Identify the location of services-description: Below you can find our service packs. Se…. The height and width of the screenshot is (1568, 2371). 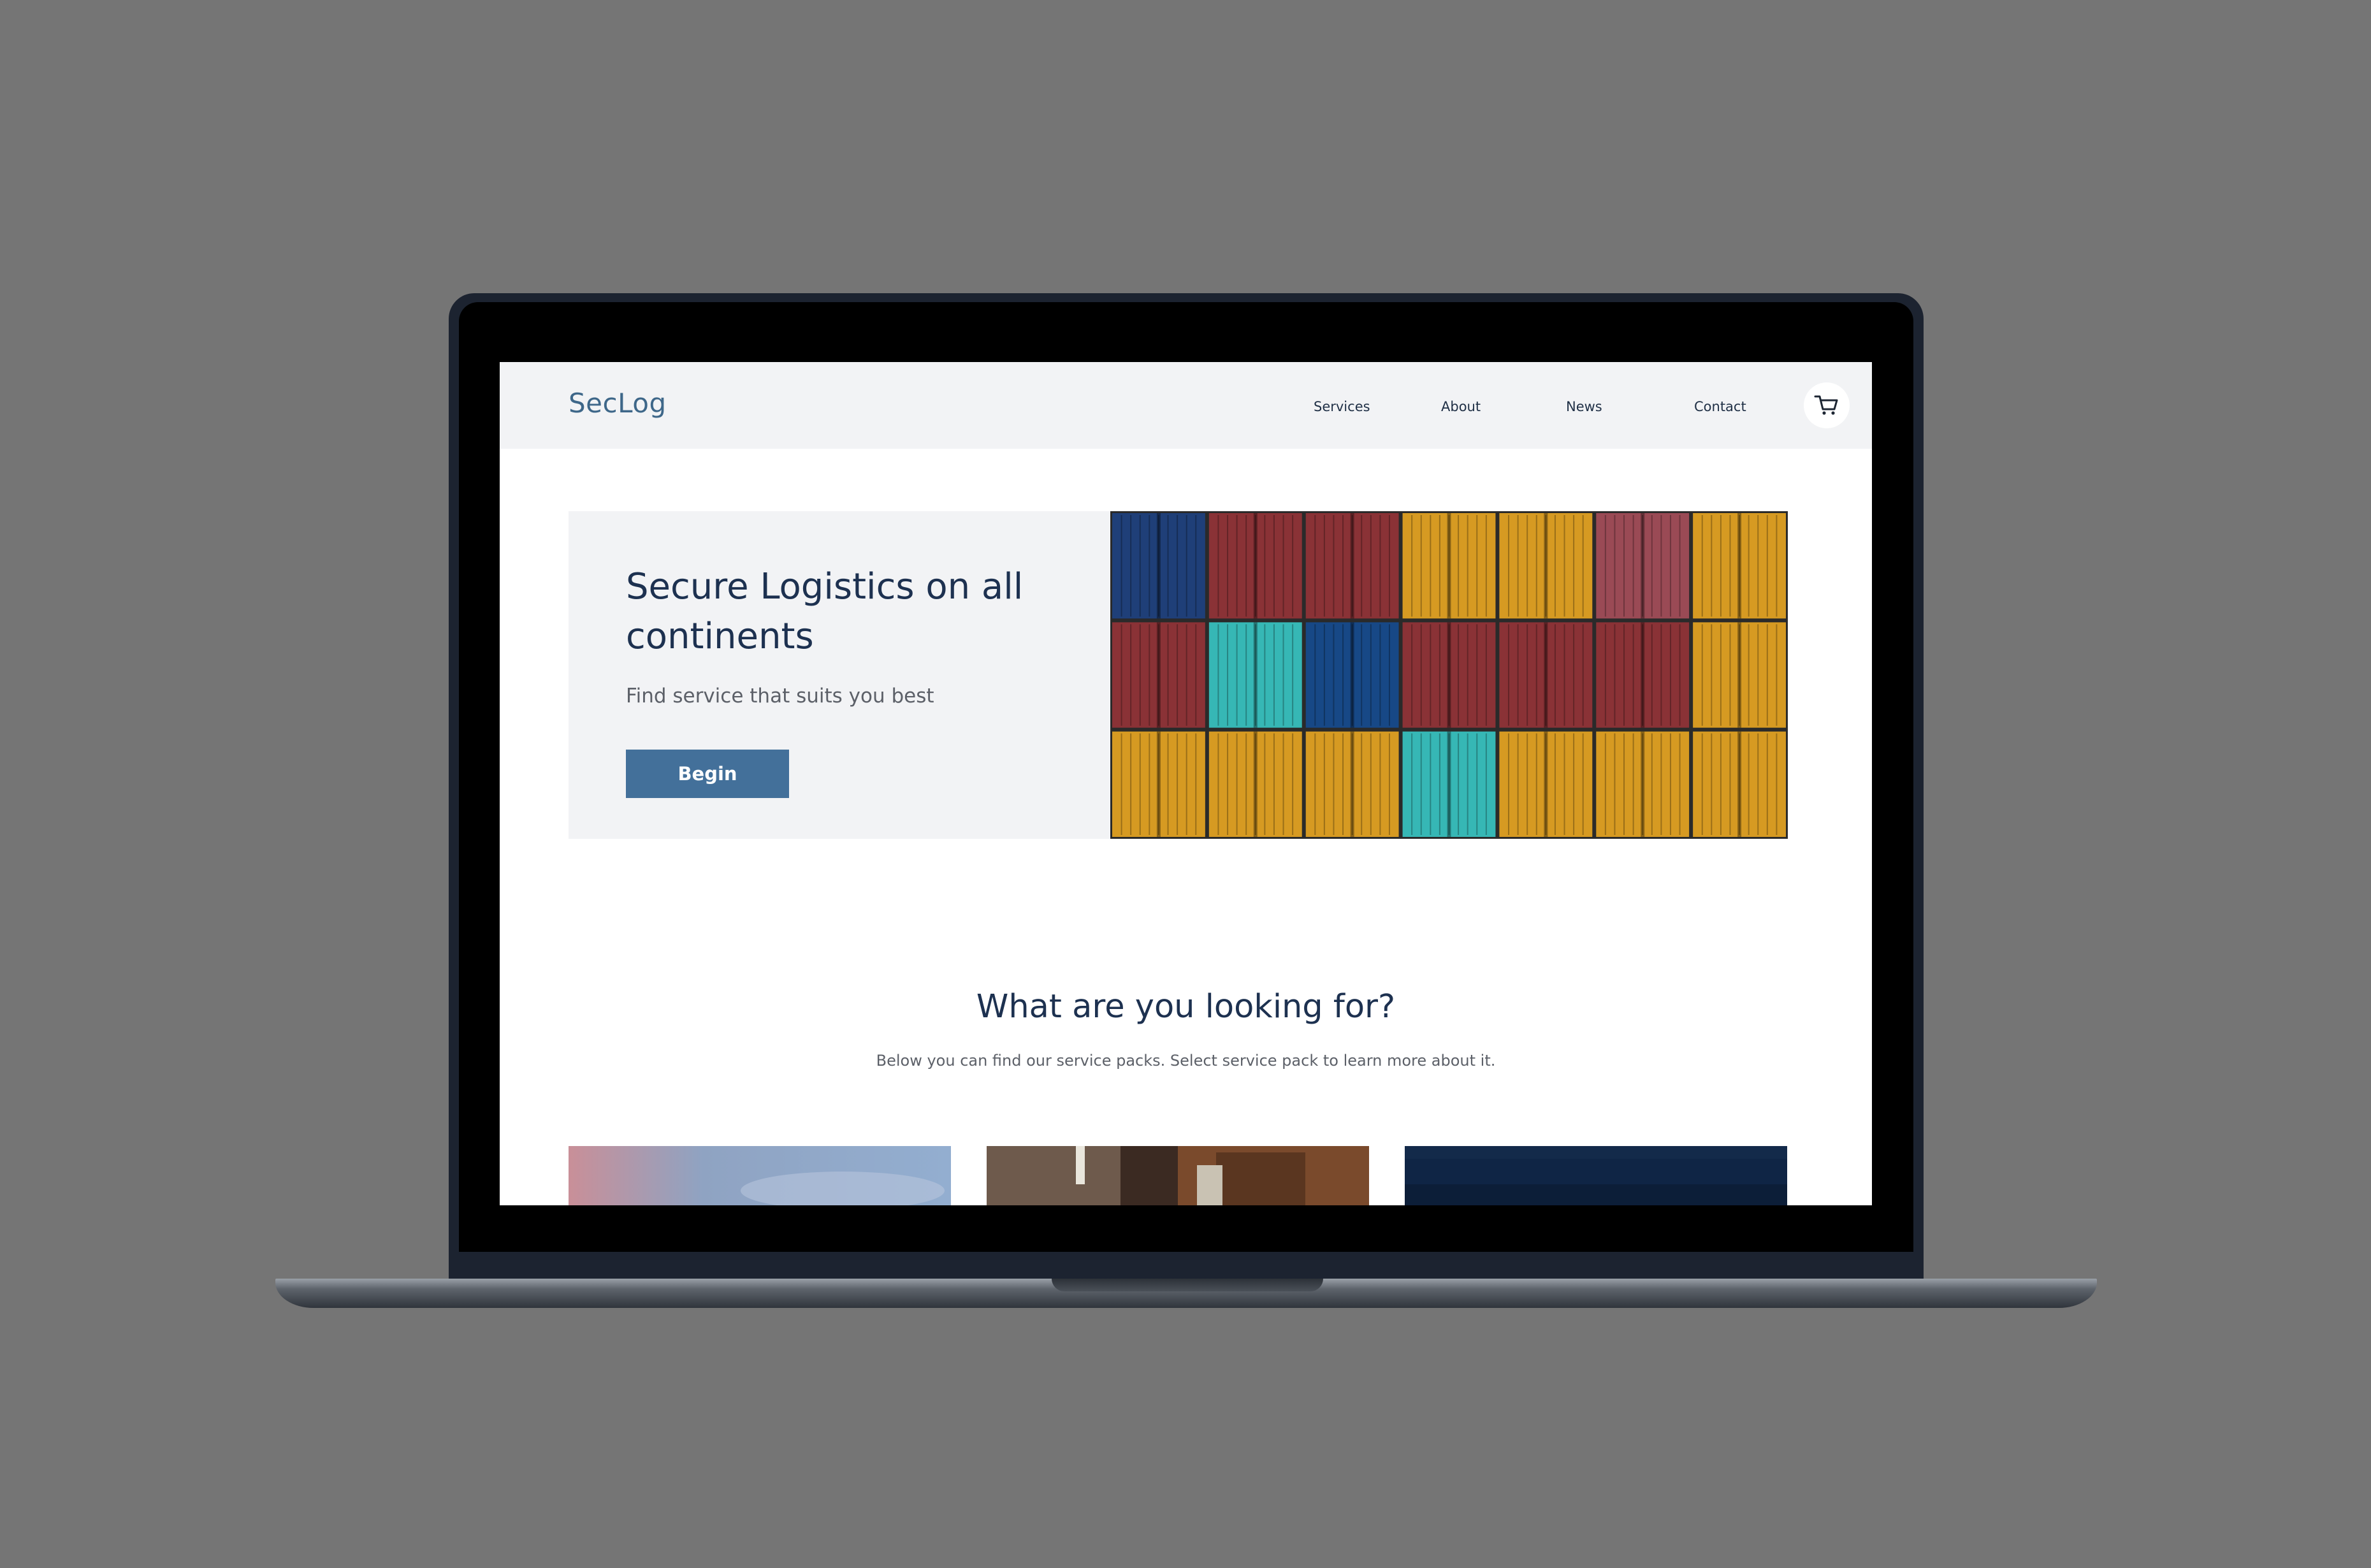
(1186, 1061).